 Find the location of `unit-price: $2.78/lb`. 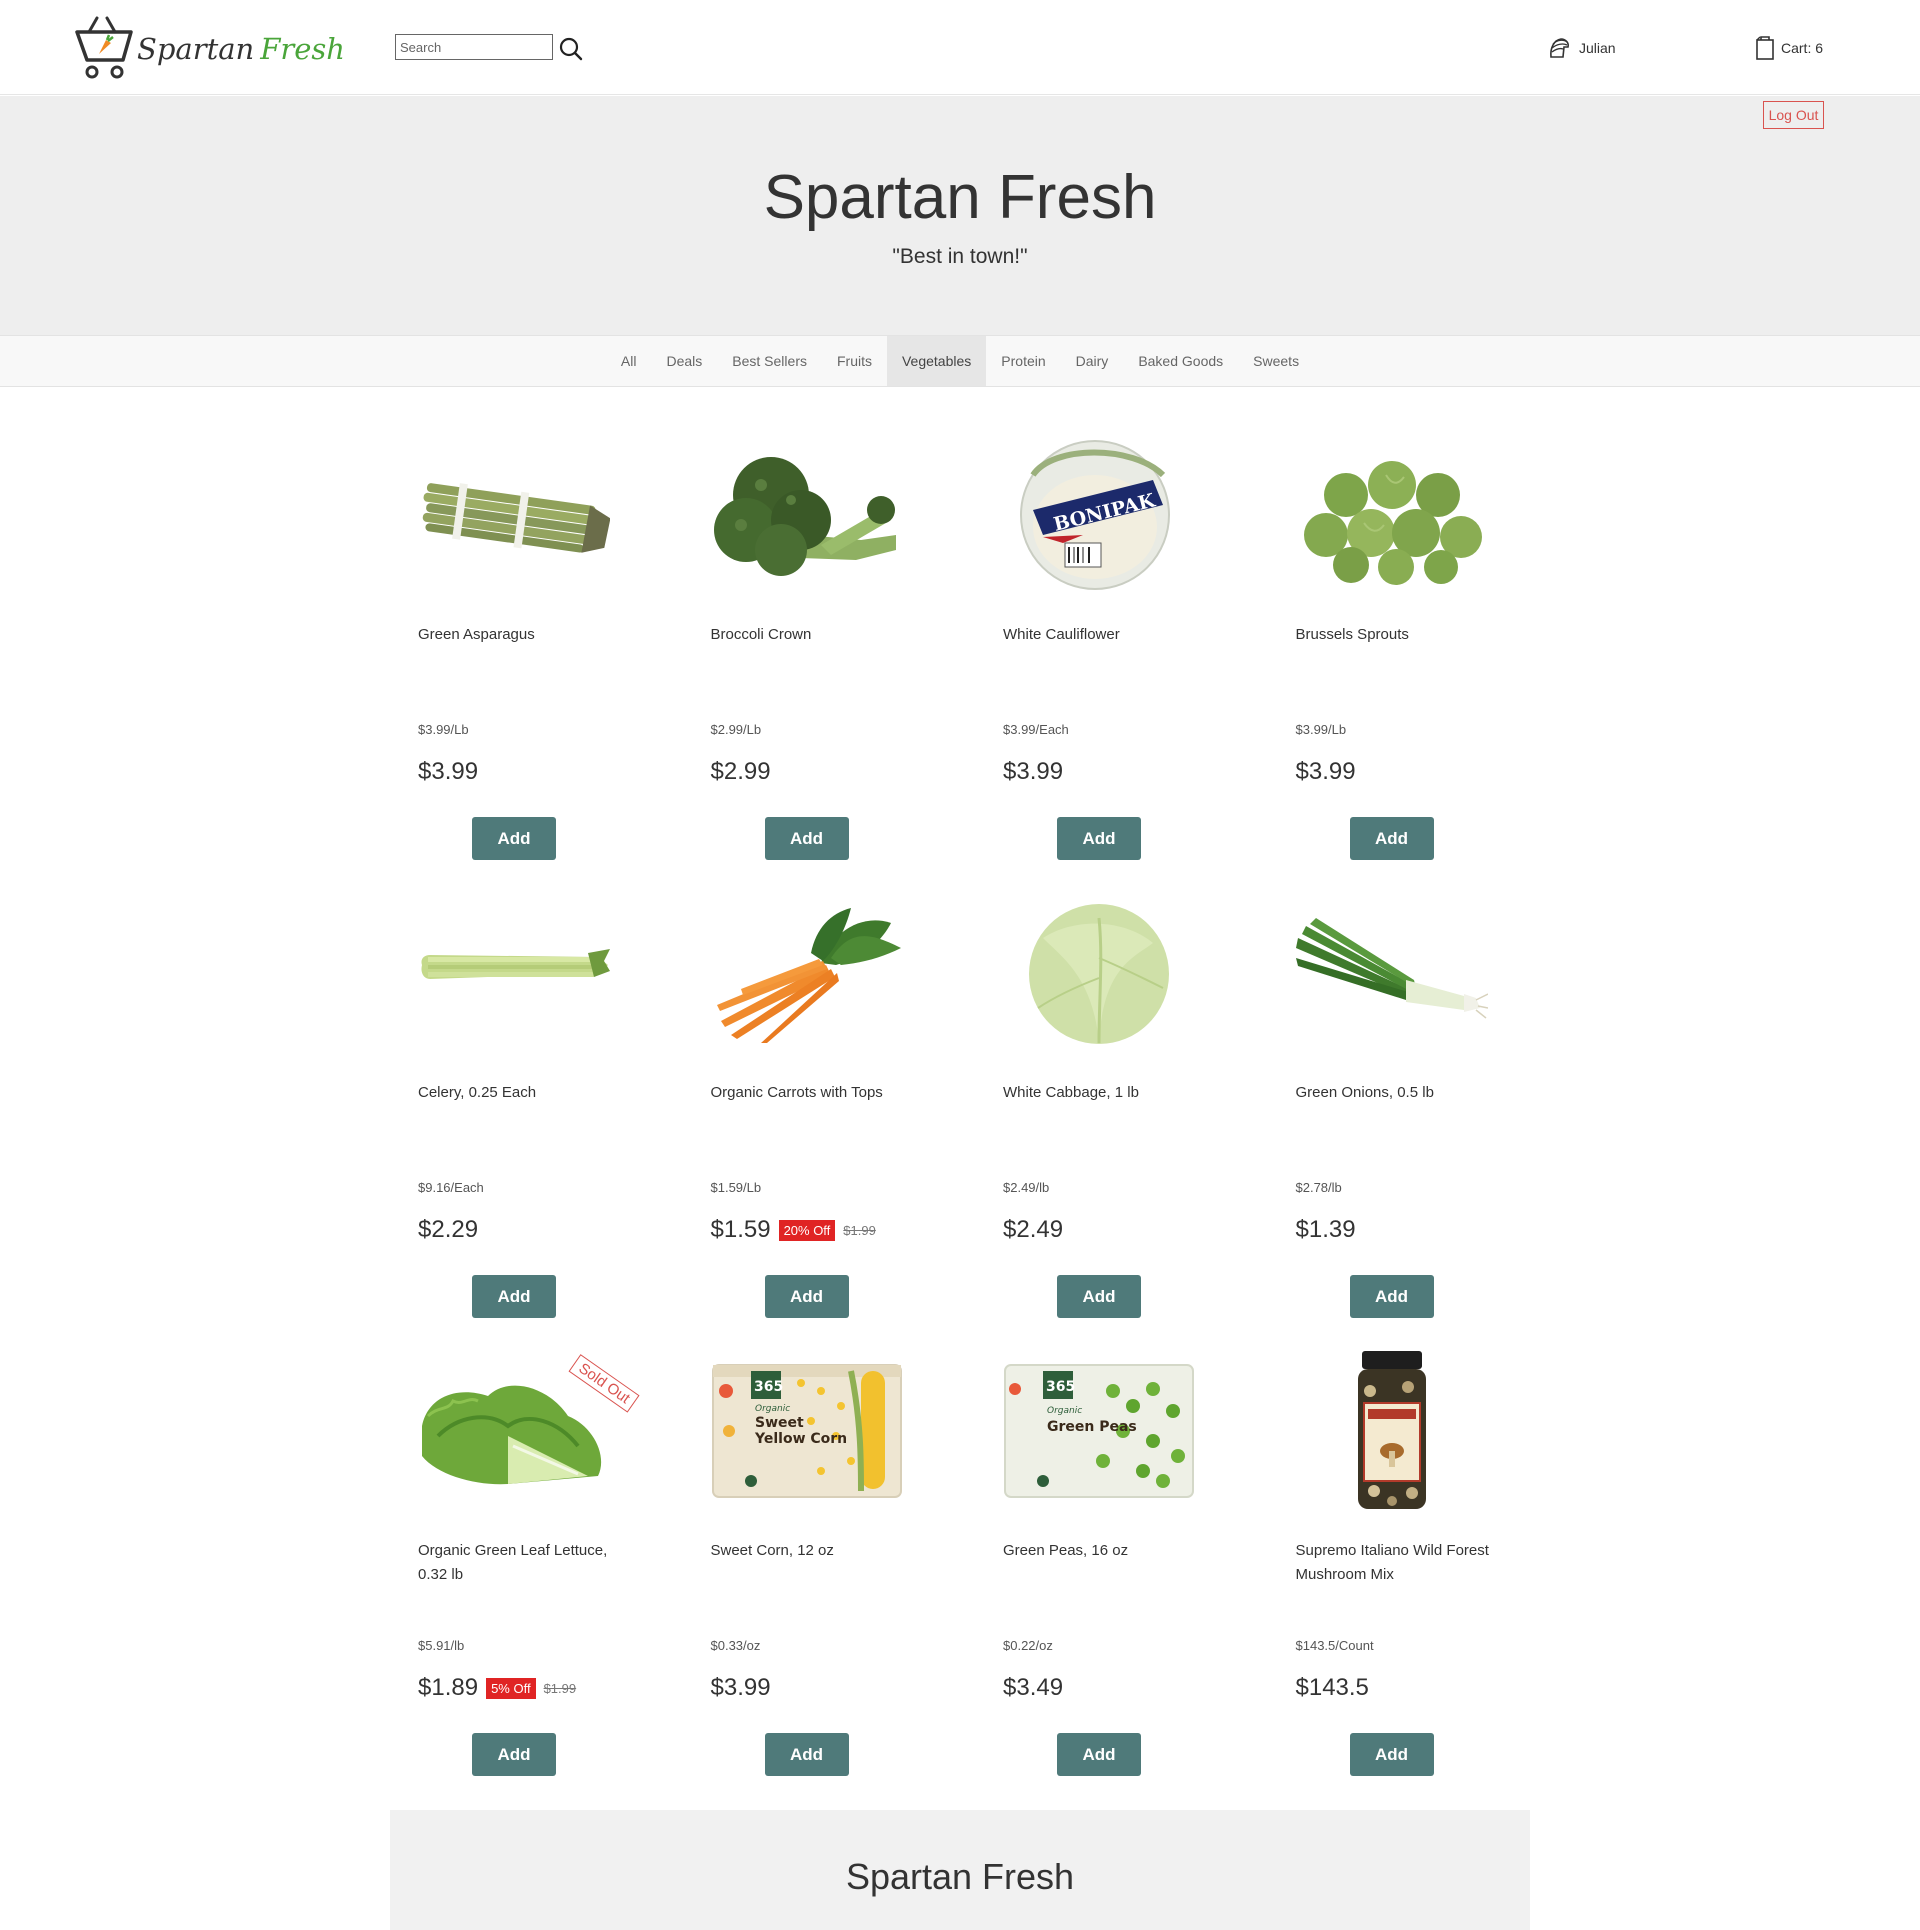

unit-price: $2.78/lb is located at coordinates (1318, 1187).